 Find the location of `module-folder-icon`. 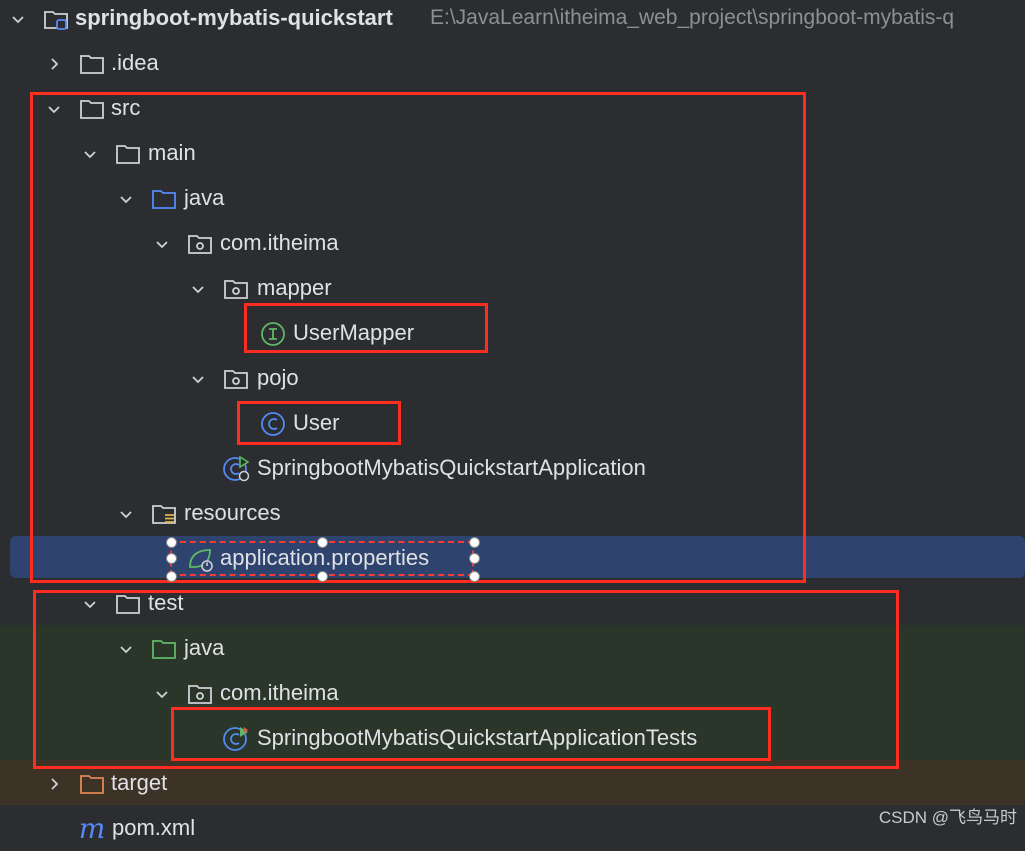

module-folder-icon is located at coordinates (56, 19).